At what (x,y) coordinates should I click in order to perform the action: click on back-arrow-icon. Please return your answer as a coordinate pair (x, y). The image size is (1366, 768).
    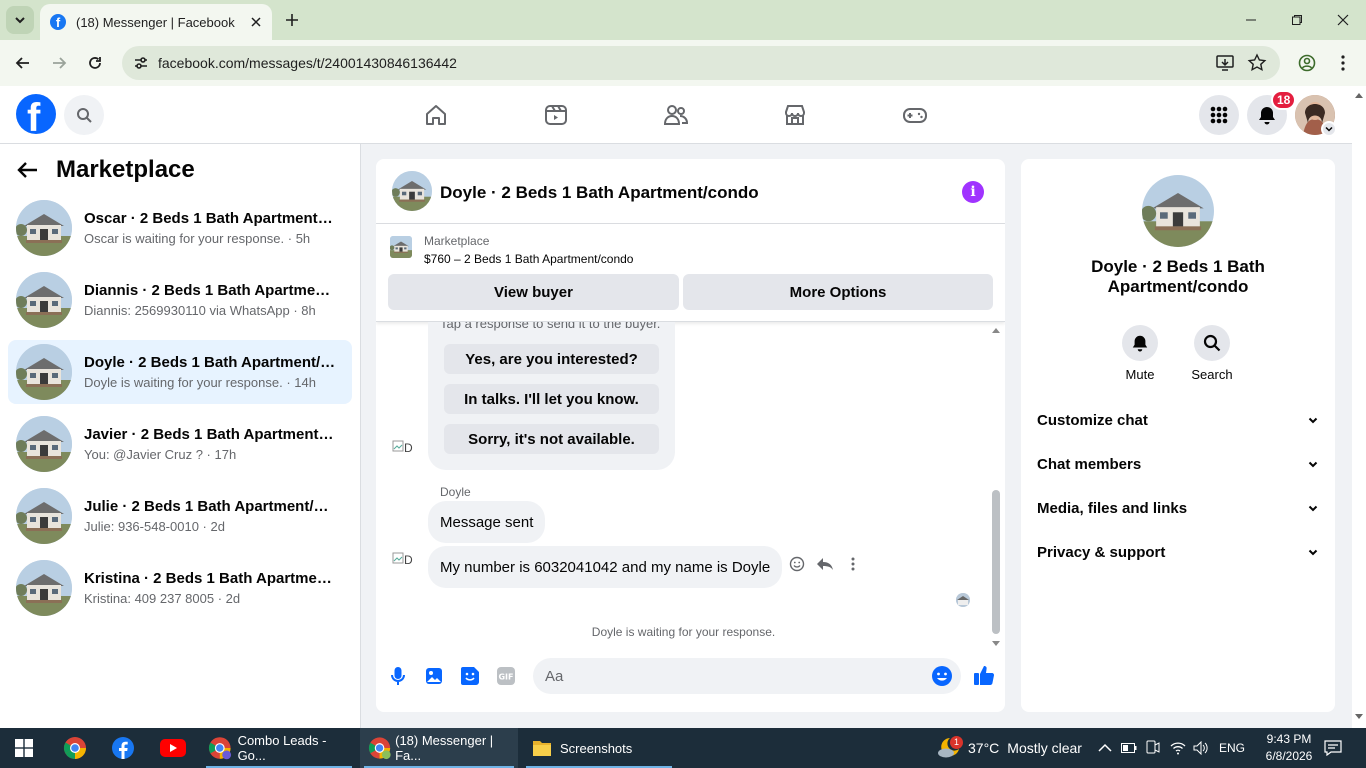
    Looking at the image, I should click on (28, 170).